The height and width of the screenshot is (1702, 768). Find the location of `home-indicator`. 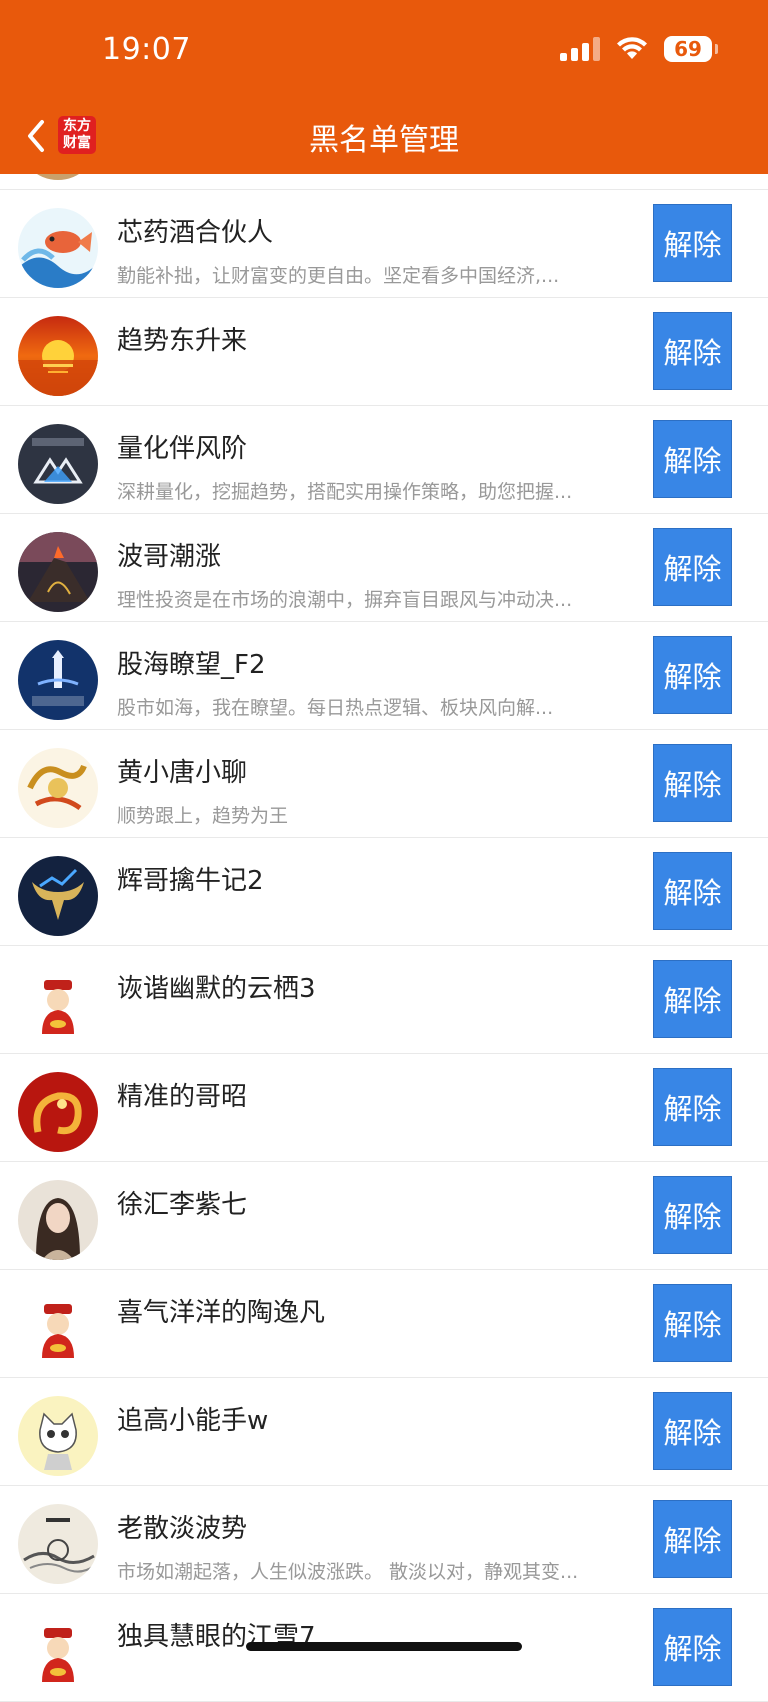

home-indicator is located at coordinates (384, 1646).